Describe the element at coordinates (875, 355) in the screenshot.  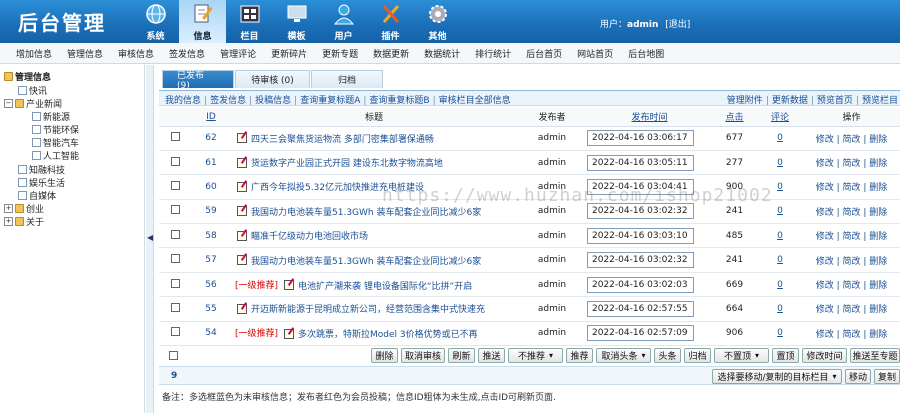
I see `push-topic-button: 推送至专题` at that location.